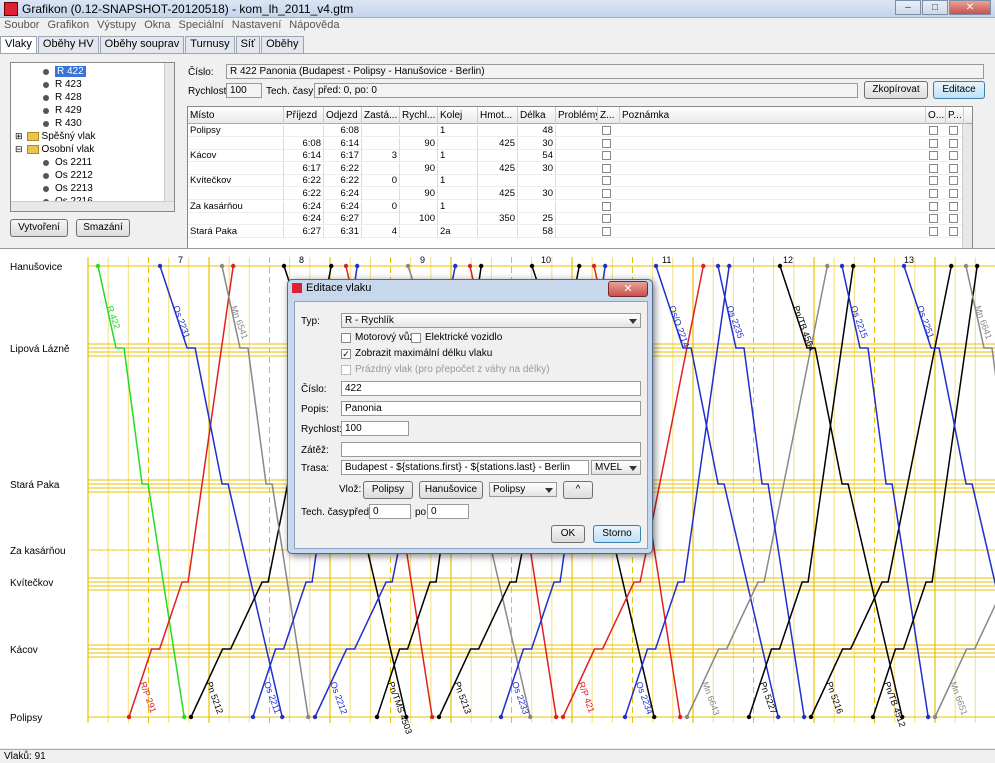 The image size is (995, 763). Describe the element at coordinates (346, 370) in the screenshot. I see `empty-train-checkbox` at that location.